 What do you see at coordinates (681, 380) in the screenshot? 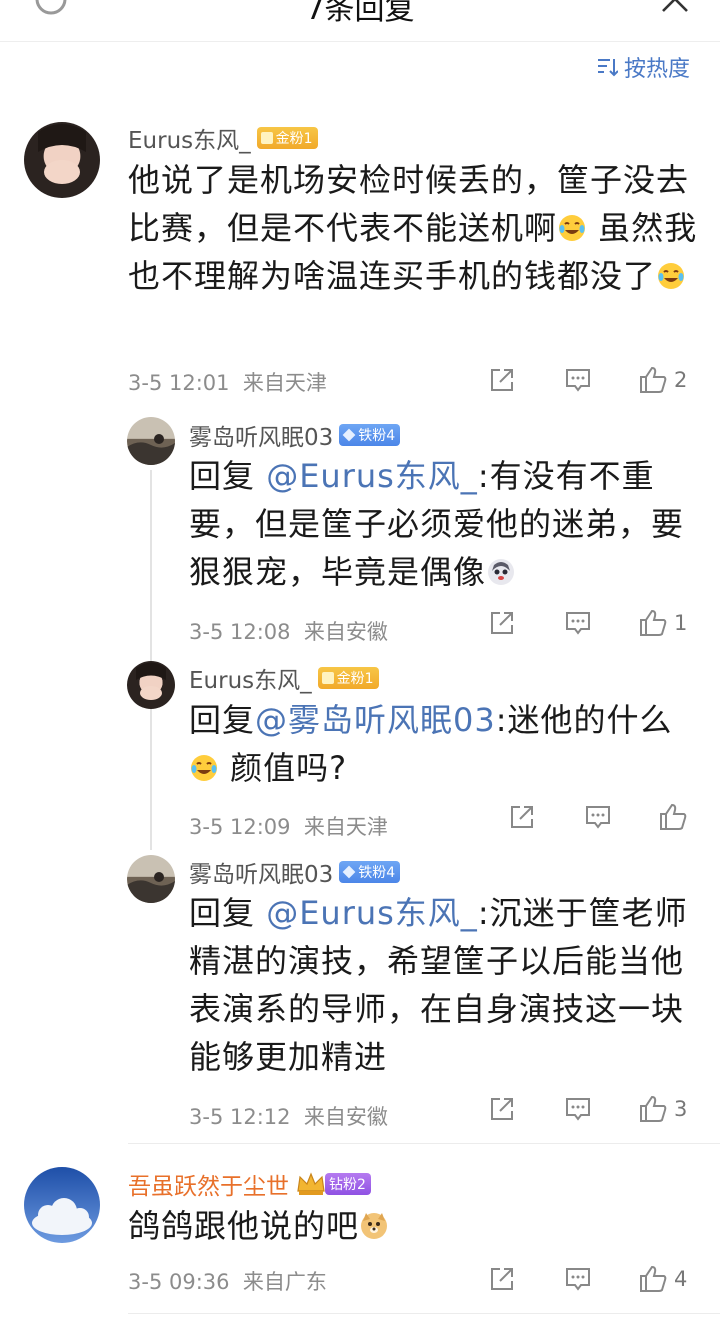
I see `like-count: 2` at bounding box center [681, 380].